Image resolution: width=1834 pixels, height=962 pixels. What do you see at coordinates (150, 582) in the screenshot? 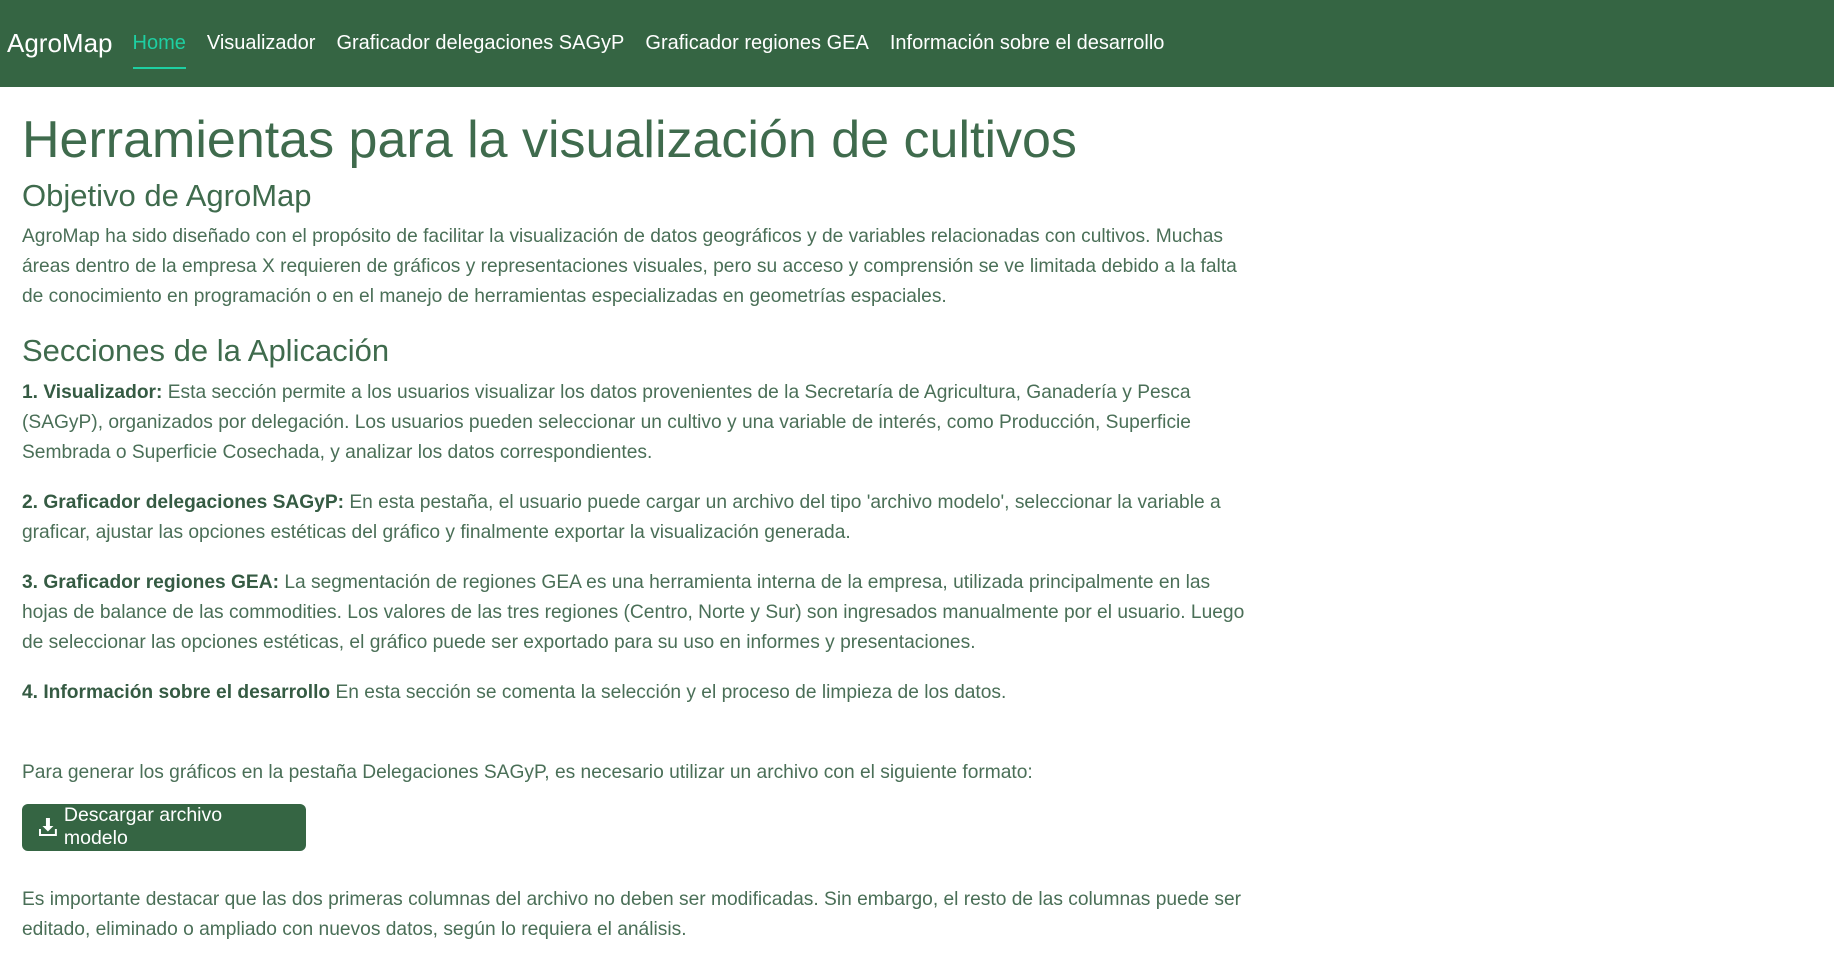
I see `section-item-label: 3. Graficador regiones GEA:` at bounding box center [150, 582].